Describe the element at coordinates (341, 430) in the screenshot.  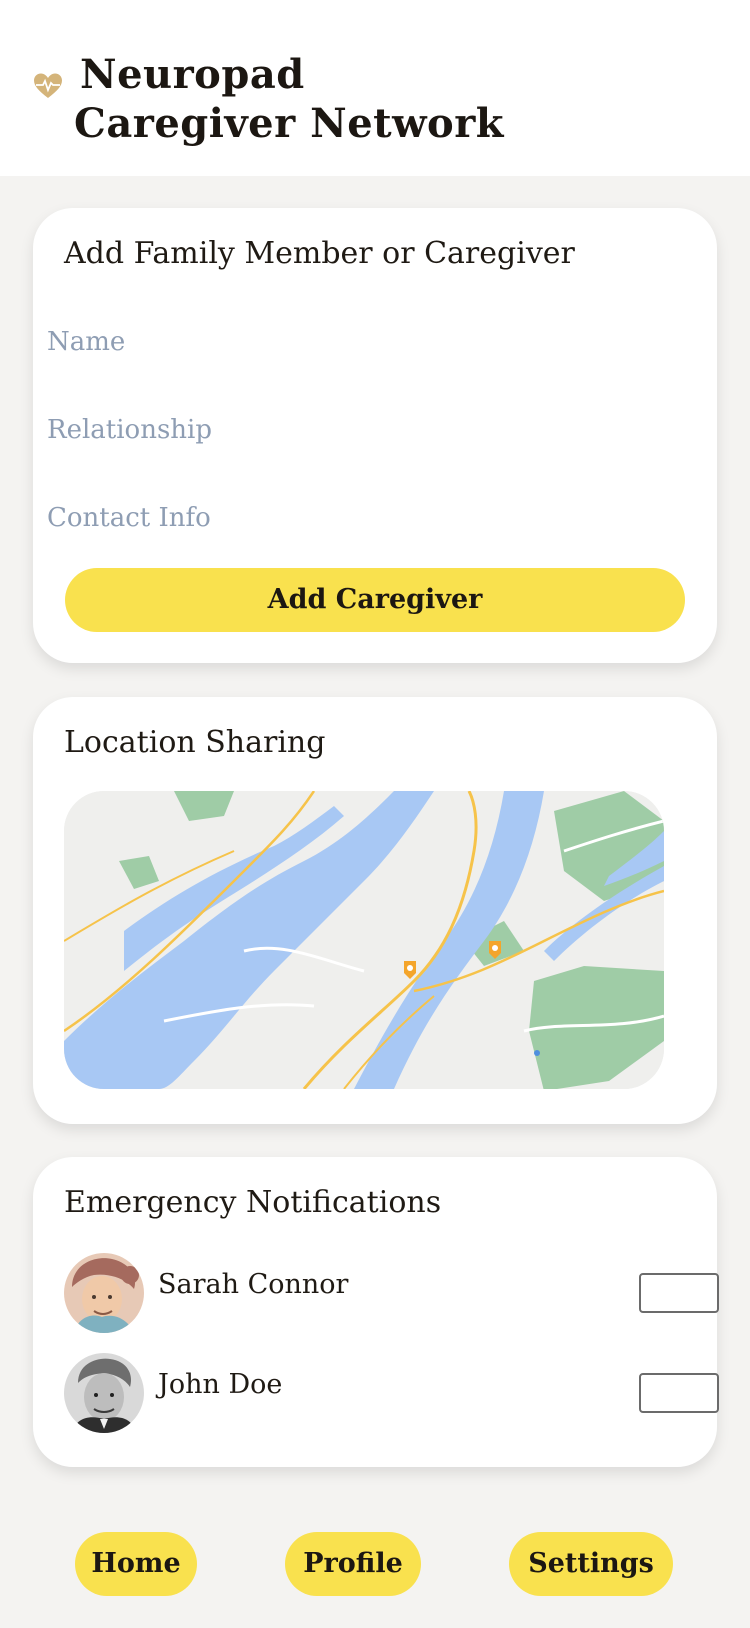
I see `relationship-input` at that location.